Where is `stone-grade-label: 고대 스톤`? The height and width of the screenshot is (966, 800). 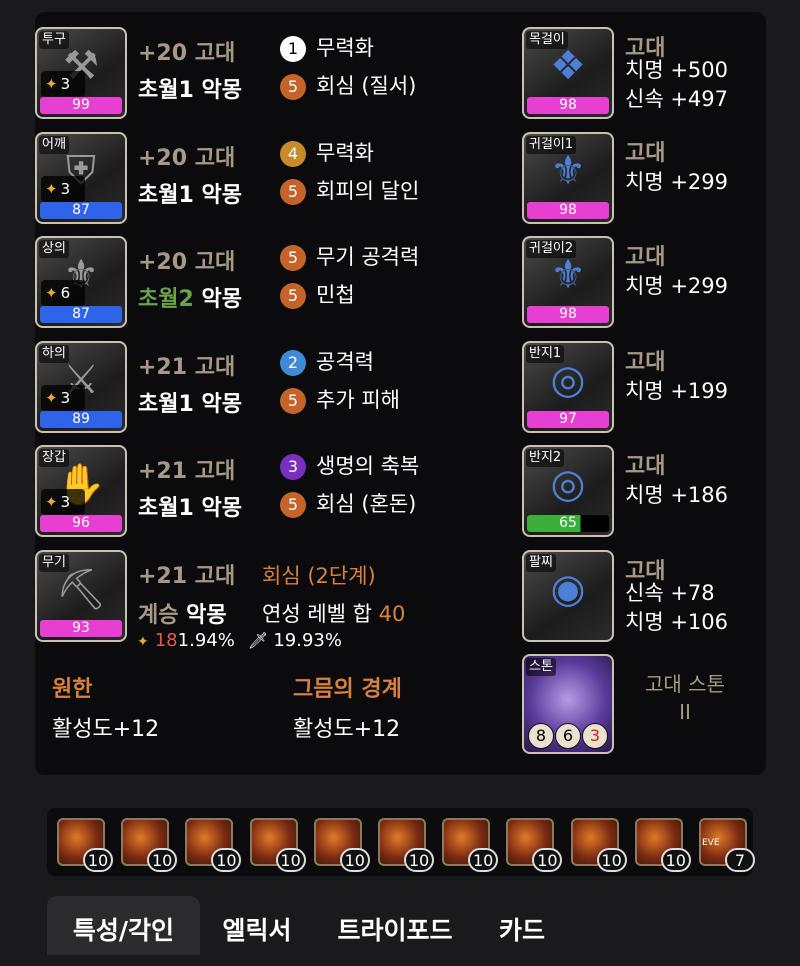
stone-grade-label: 고대 스톤 is located at coordinates (685, 684).